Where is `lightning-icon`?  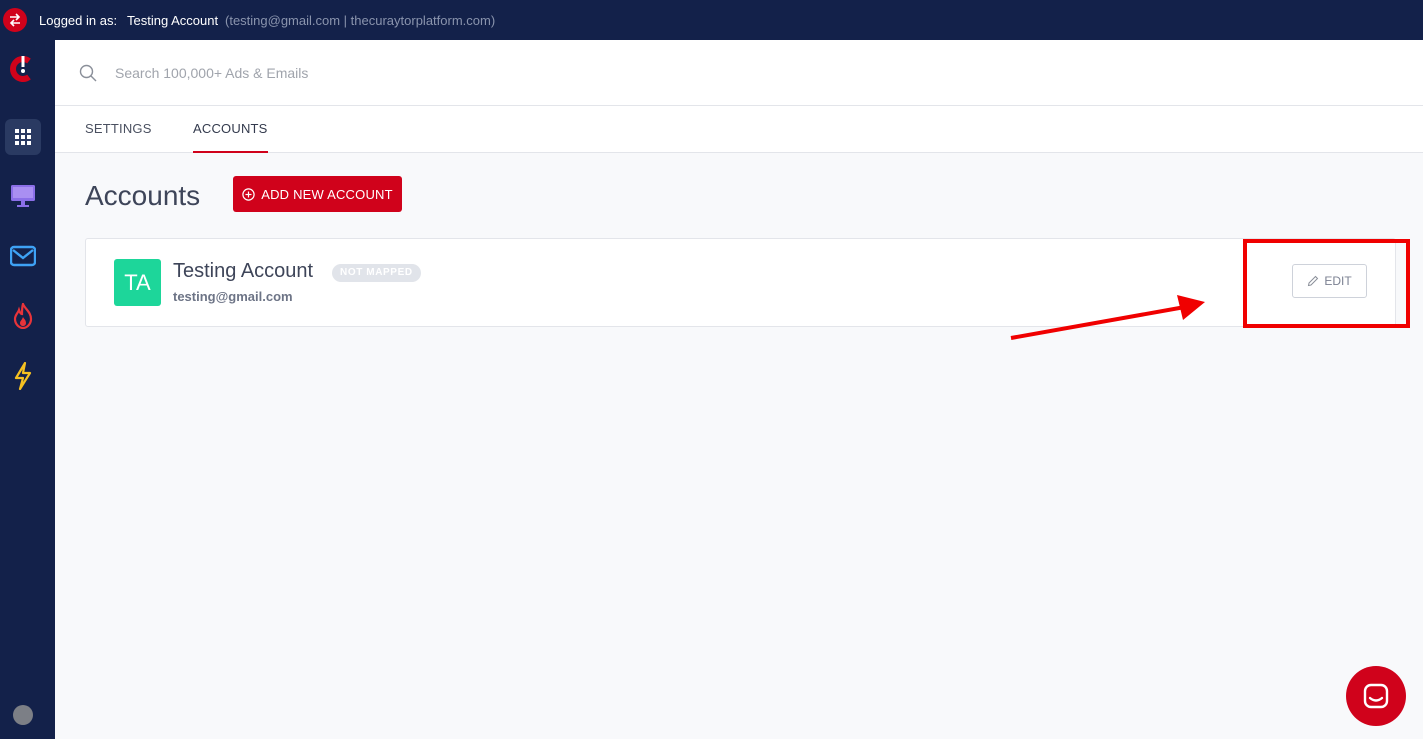 lightning-icon is located at coordinates (23, 376).